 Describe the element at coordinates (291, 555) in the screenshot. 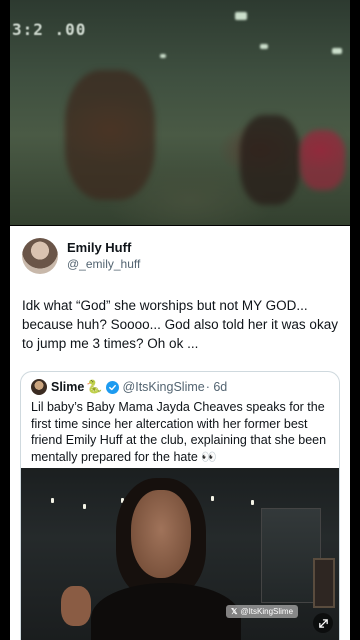

I see `background-window` at that location.